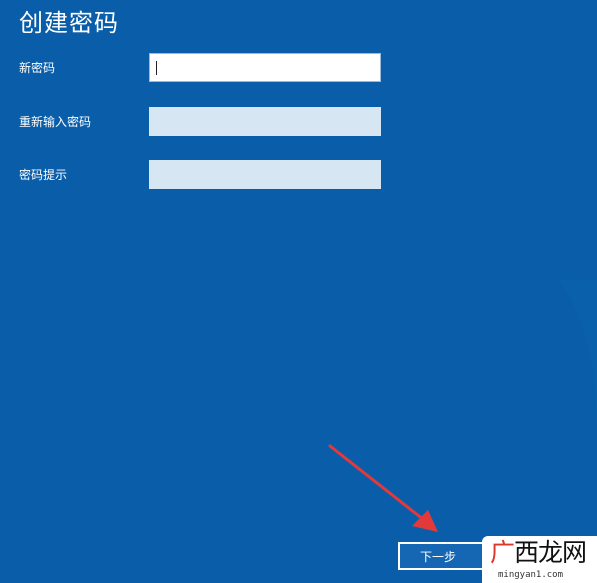 The width and height of the screenshot is (597, 583). I want to click on swoosh-path, so click(578, 360).